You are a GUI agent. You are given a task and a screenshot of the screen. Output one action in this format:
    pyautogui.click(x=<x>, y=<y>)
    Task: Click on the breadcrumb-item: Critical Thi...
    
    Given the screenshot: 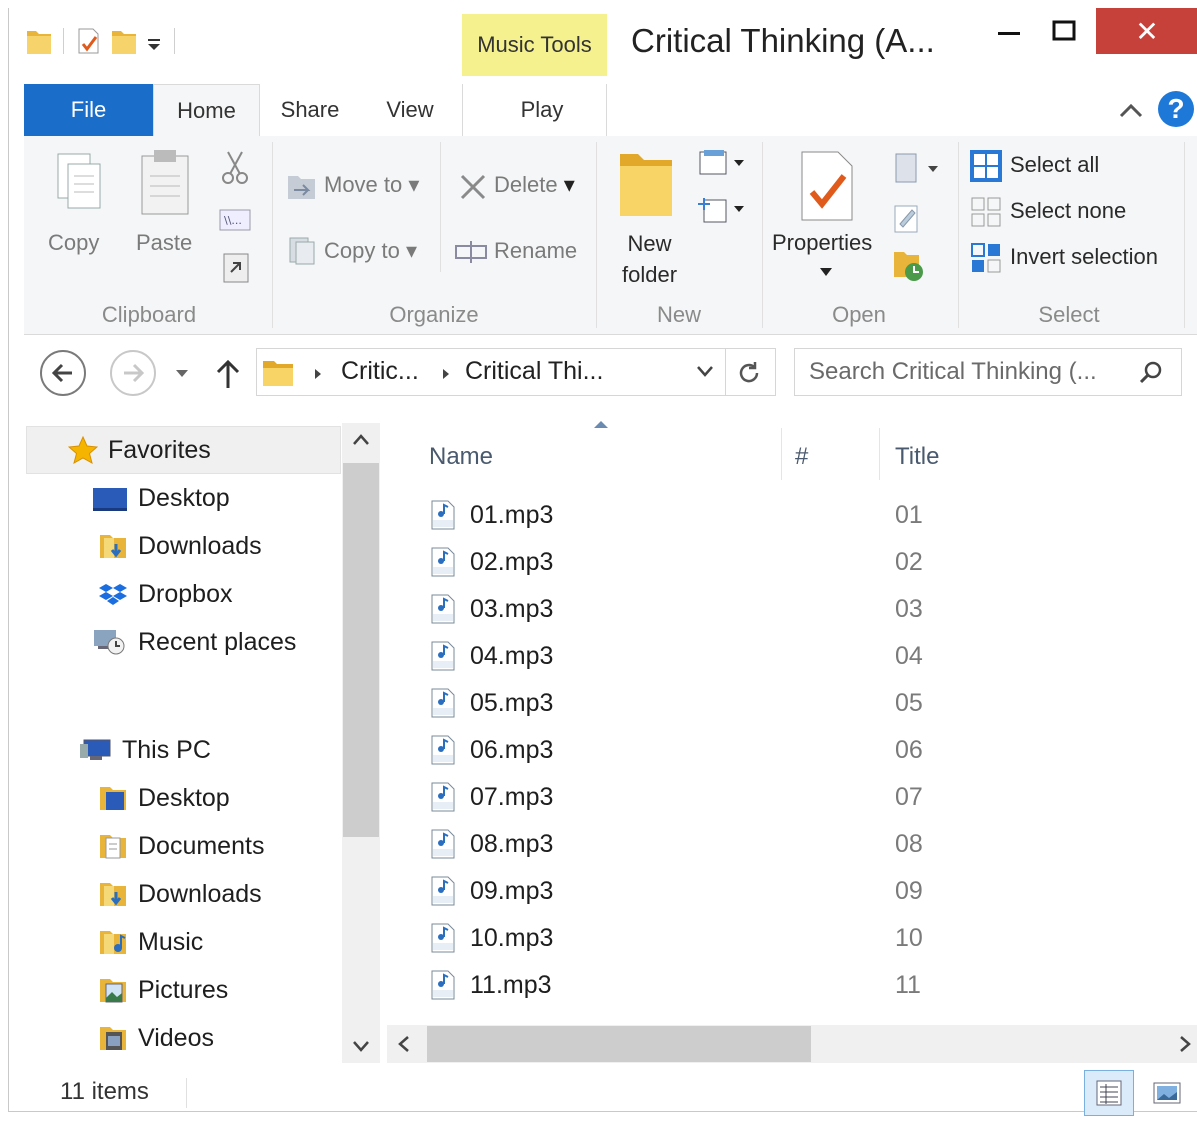 What is the action you would take?
    pyautogui.click(x=534, y=371)
    